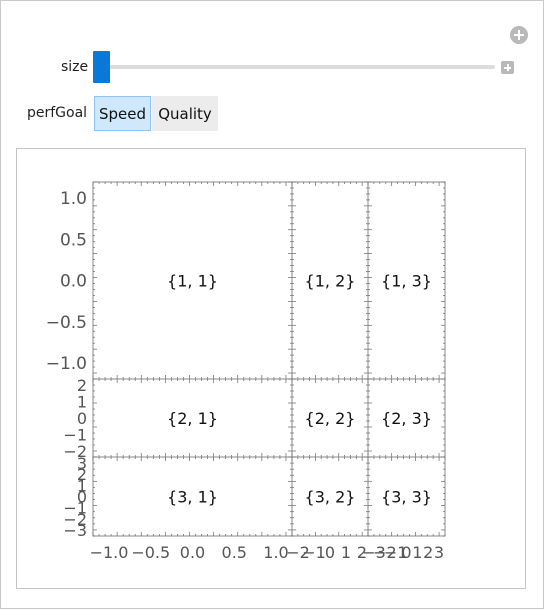 The height and width of the screenshot is (610, 544). What do you see at coordinates (185, 113) in the screenshot?
I see `perfgoal-quality-button: Quality` at bounding box center [185, 113].